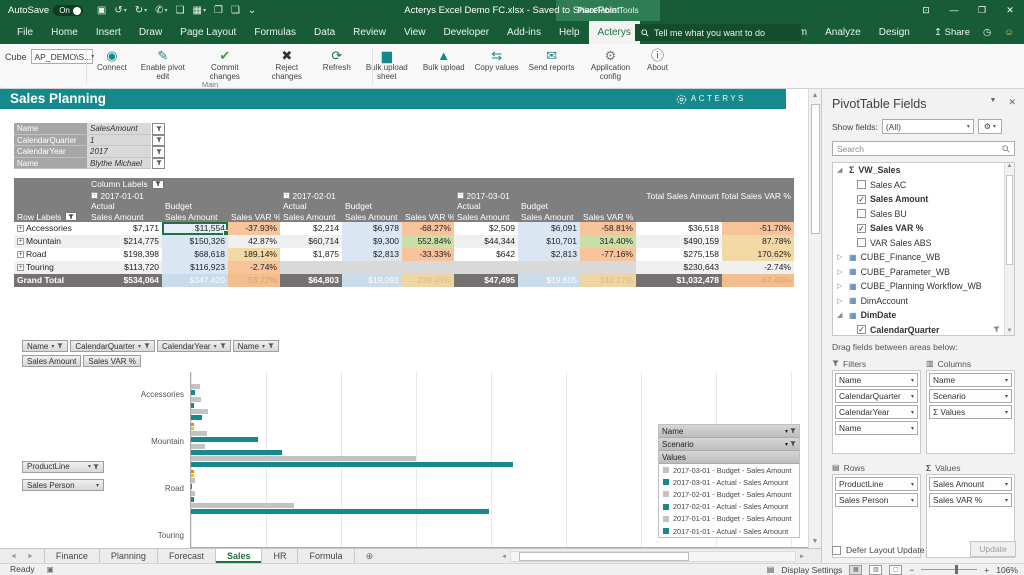 Image resolution: width=1024 pixels, height=575 pixels. What do you see at coordinates (195, 241) in the screenshot?
I see `pivot-cell: $150,326` at bounding box center [195, 241].